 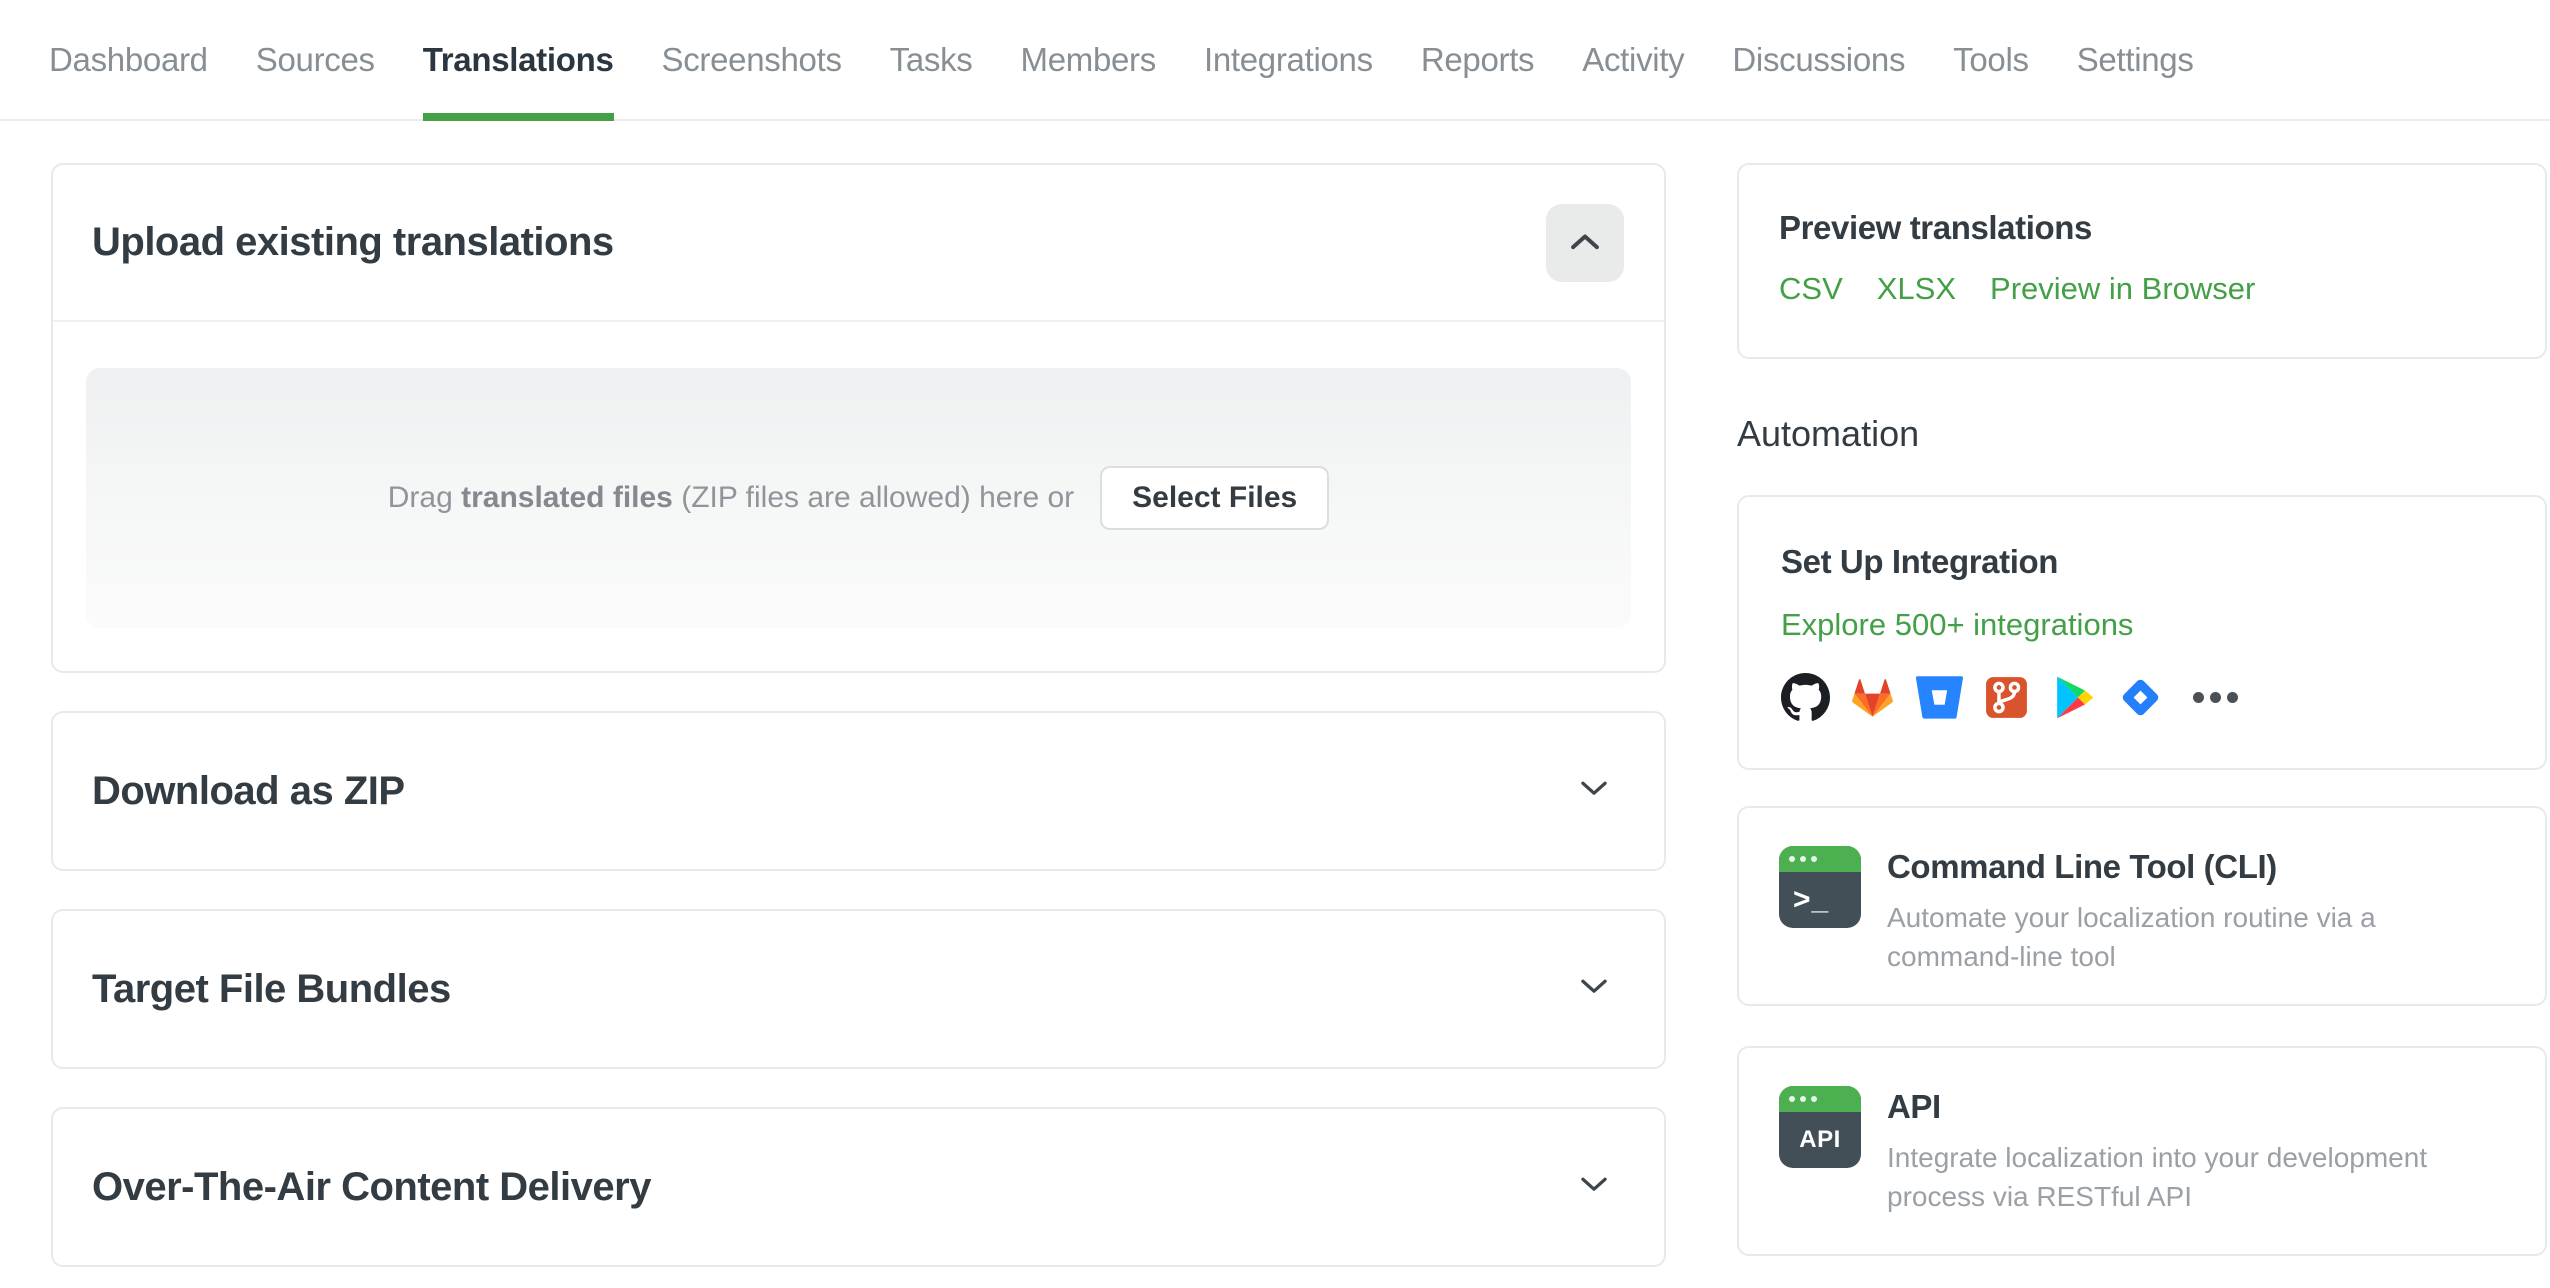 I want to click on section-over-the-air-content-delivery: Over-The-Air Content Delivery, so click(x=858, y=1187).